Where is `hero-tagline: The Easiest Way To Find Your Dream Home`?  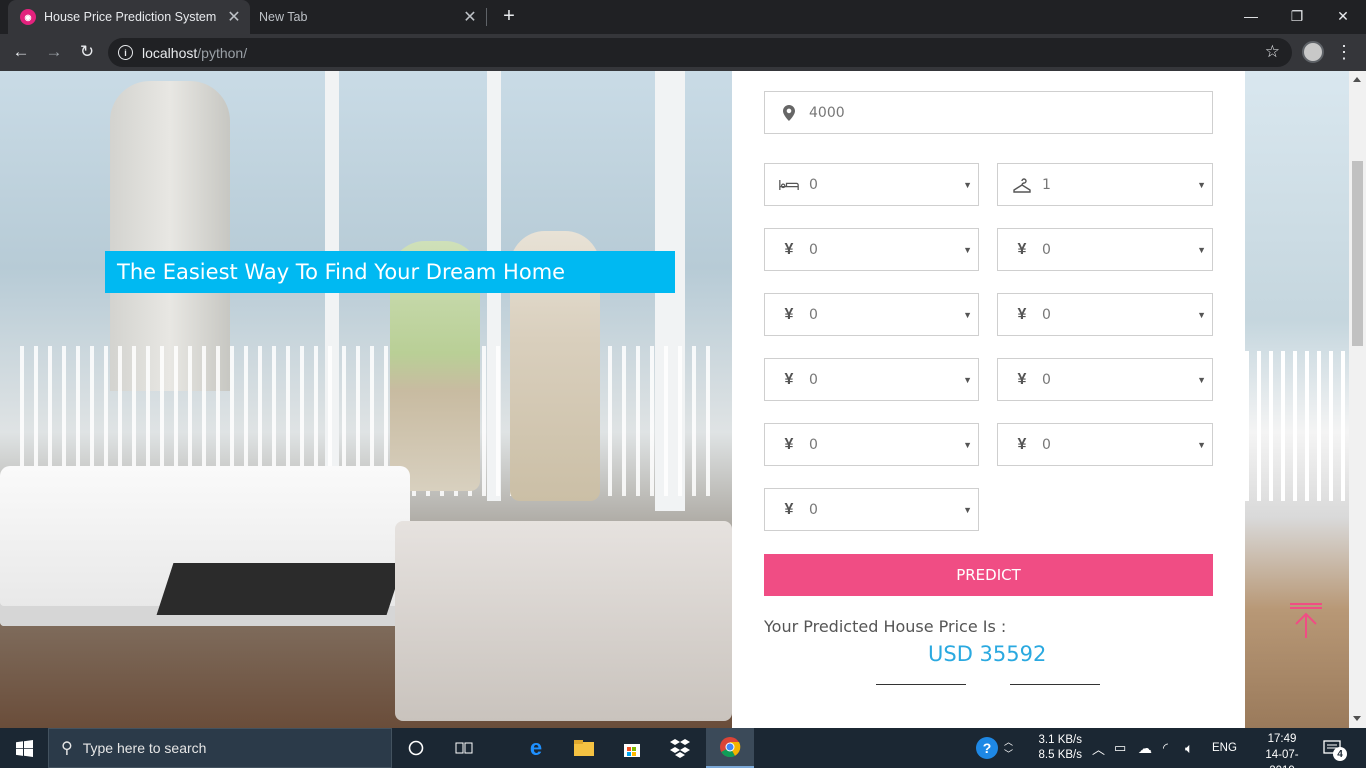
hero-tagline: The Easiest Way To Find Your Dream Home is located at coordinates (390, 272).